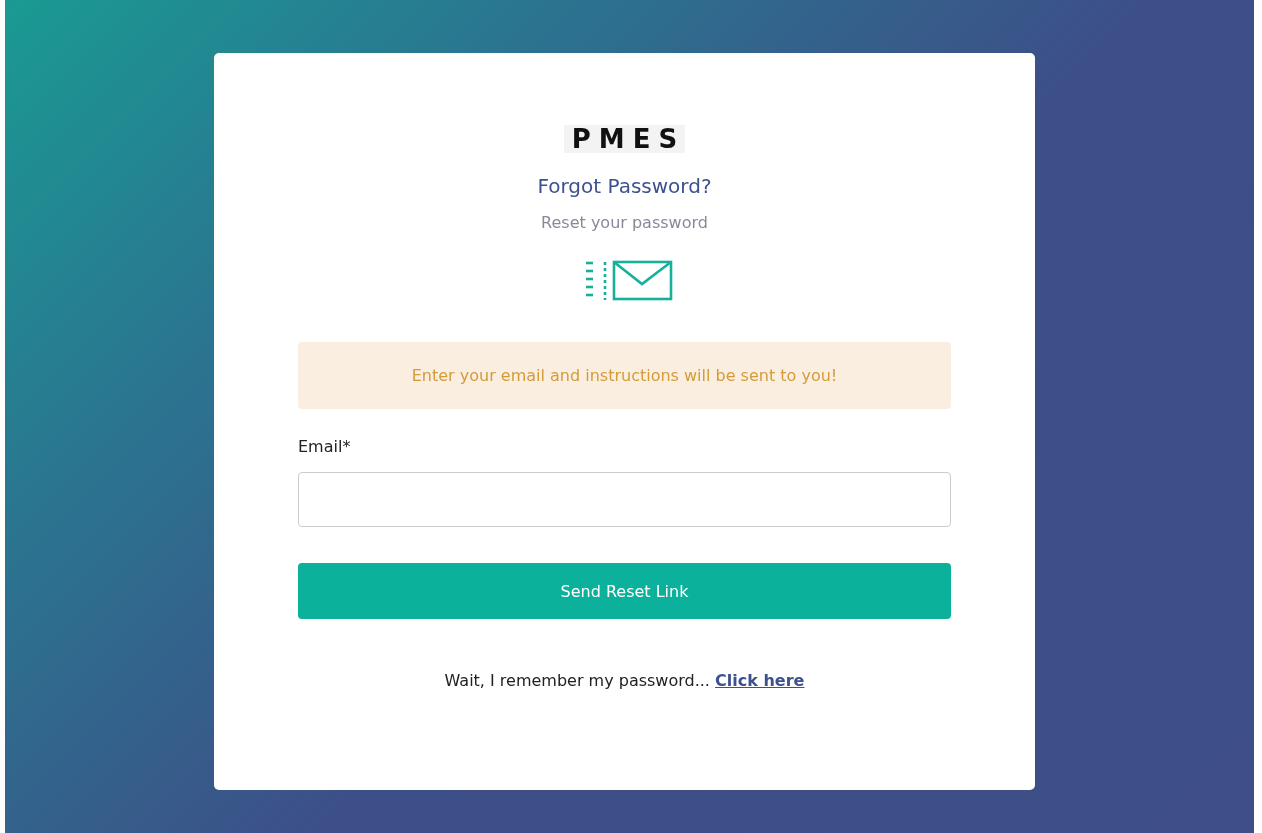 Image resolution: width=1262 pixels, height=833 pixels. I want to click on email-label: Email*, so click(324, 446).